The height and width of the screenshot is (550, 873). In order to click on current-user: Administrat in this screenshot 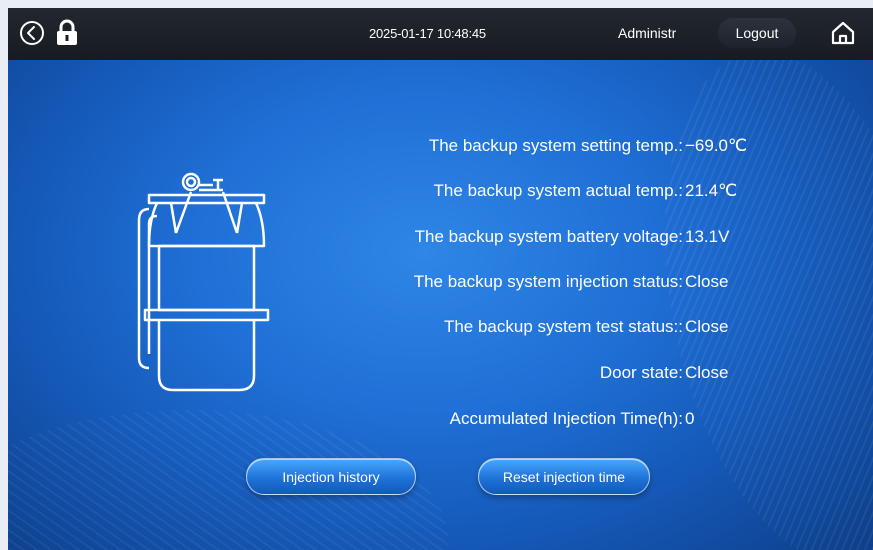, I will do `click(647, 33)`.